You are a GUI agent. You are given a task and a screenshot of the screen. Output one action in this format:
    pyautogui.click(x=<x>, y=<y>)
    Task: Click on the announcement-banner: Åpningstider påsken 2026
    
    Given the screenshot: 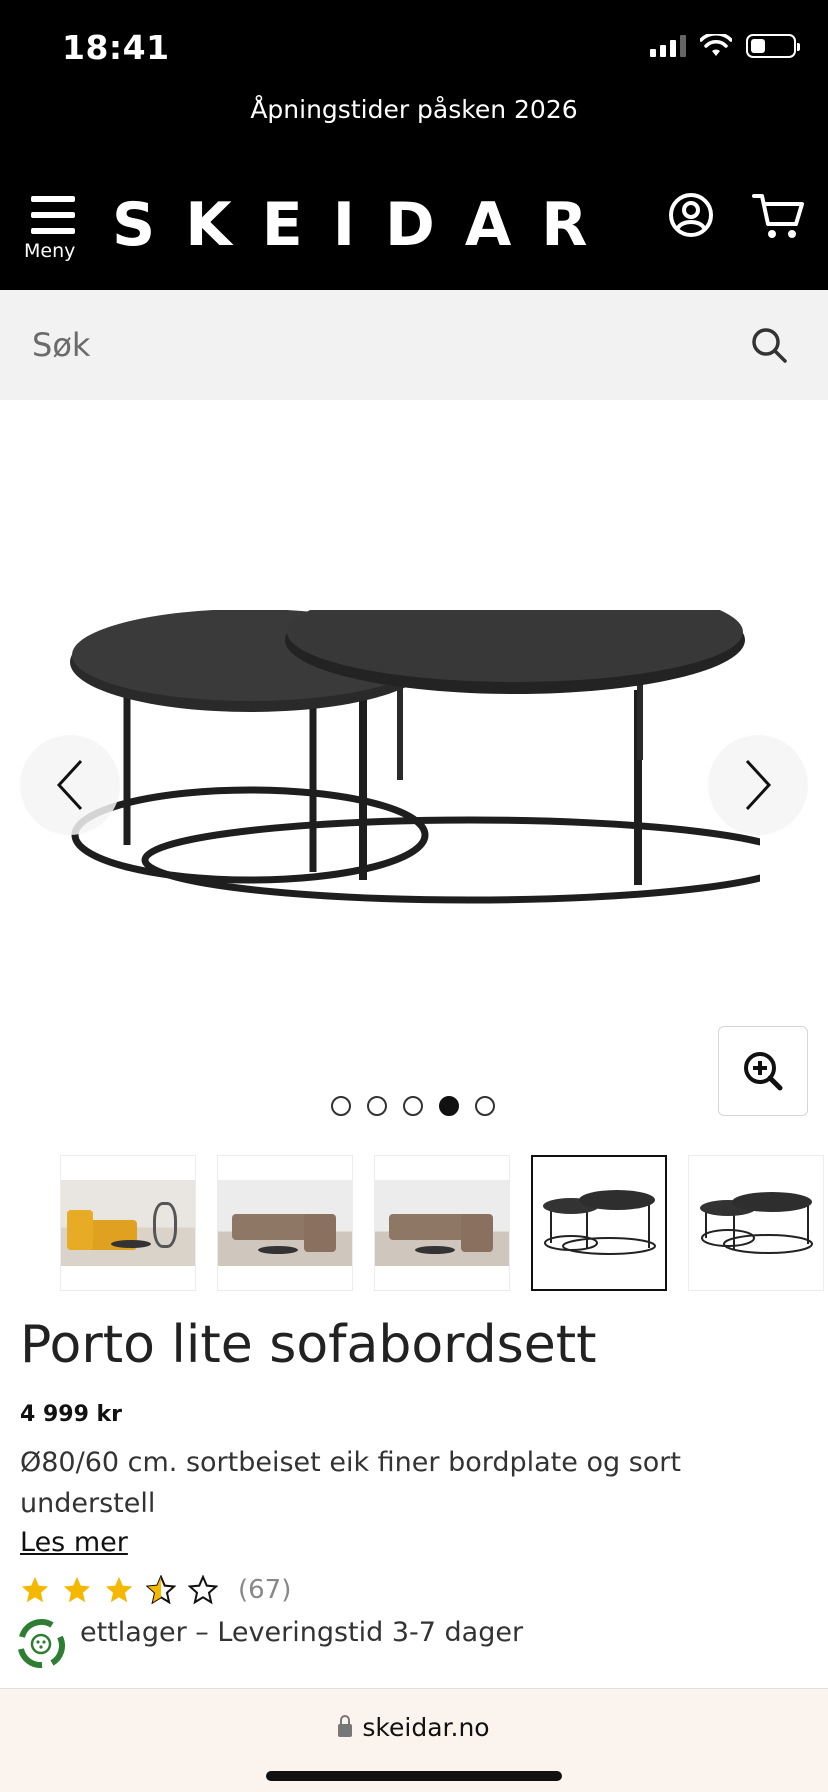 What is the action you would take?
    pyautogui.click(x=414, y=110)
    